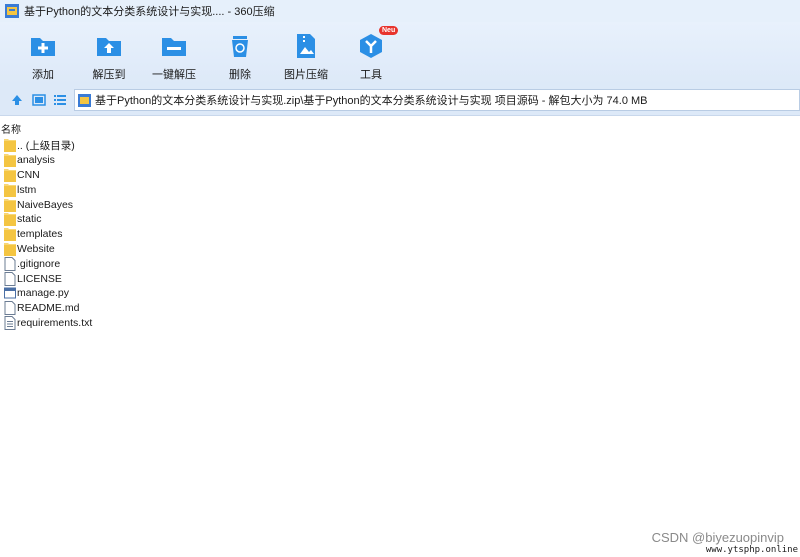  I want to click on delete-button: 删除, so click(240, 57).